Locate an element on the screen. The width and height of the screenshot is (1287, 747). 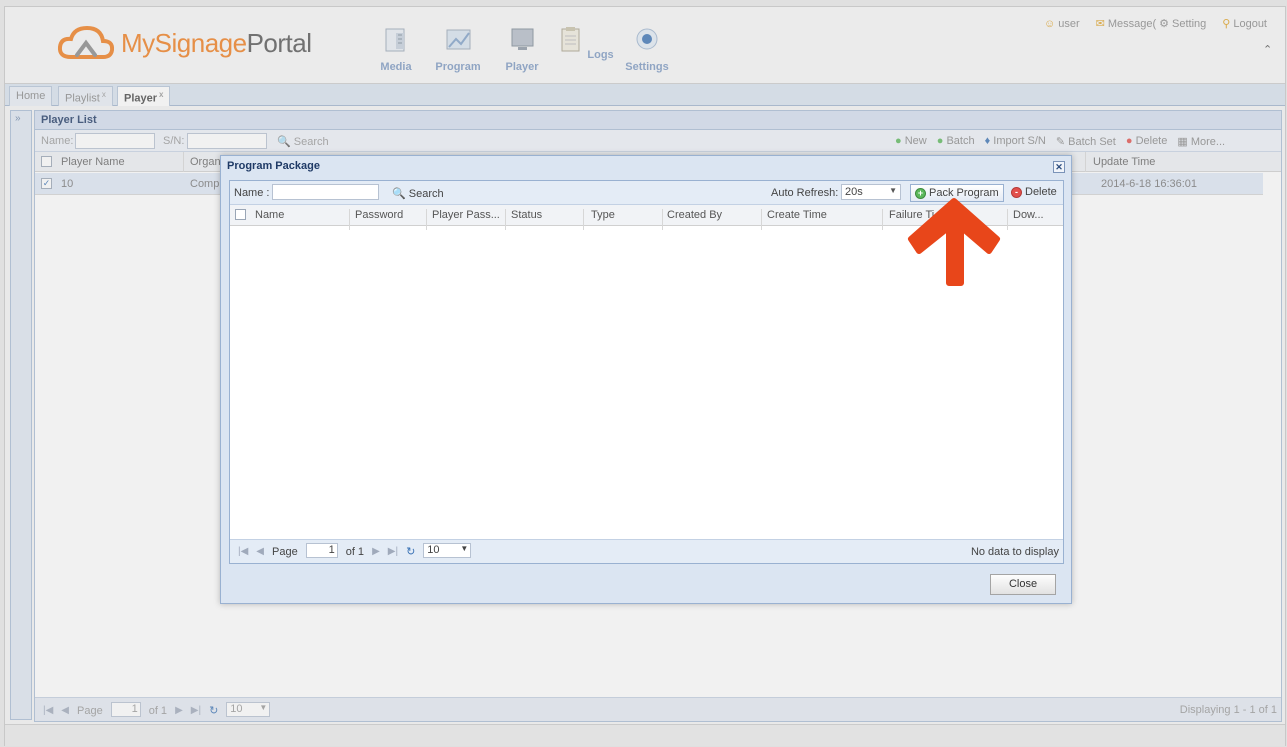
logout-link: ⚲ Logout is located at coordinates (1244, 24).